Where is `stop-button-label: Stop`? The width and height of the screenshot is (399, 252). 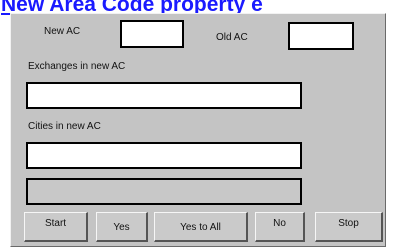 stop-button-label: Stop is located at coordinates (348, 223).